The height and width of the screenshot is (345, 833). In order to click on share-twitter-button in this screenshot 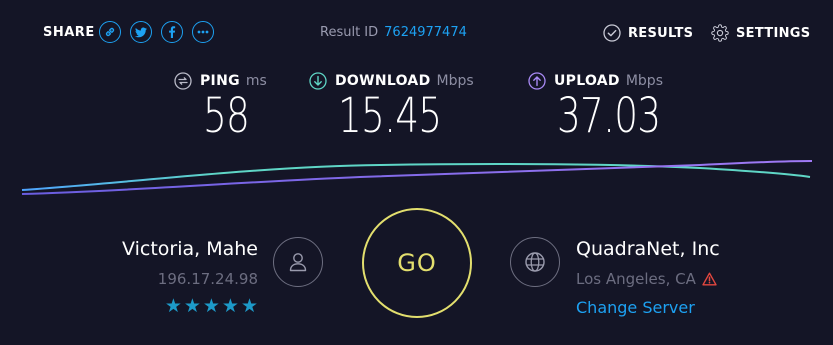, I will do `click(141, 32)`.